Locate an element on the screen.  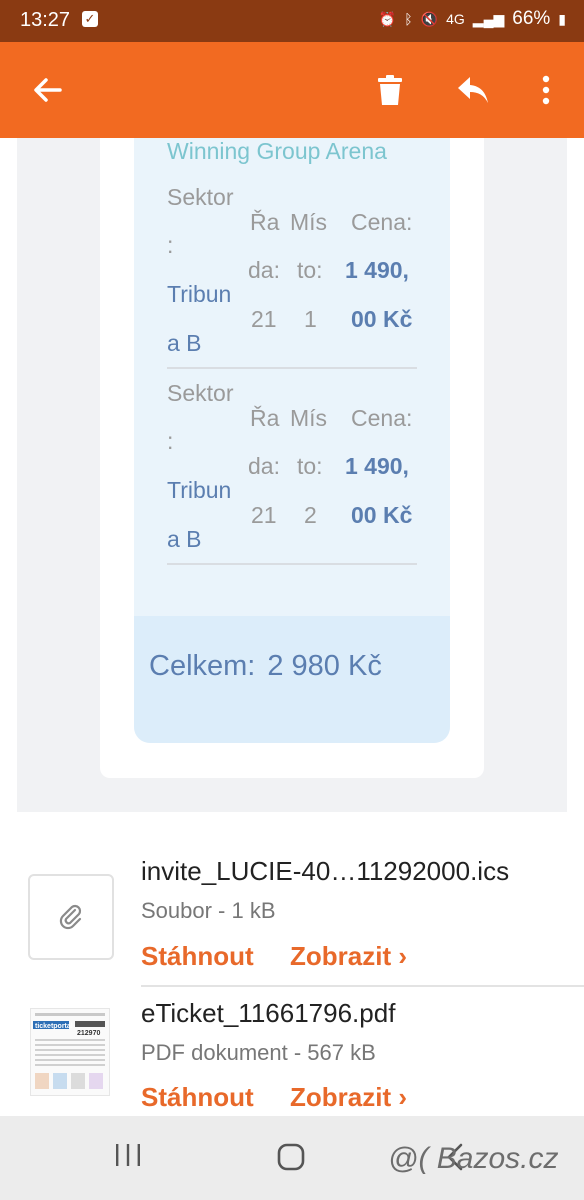
home-button is located at coordinates (291, 1159).